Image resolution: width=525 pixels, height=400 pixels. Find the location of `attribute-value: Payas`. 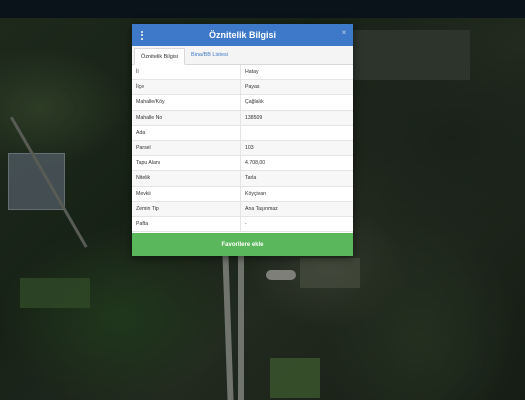

attribute-value: Payas is located at coordinates (296, 87).